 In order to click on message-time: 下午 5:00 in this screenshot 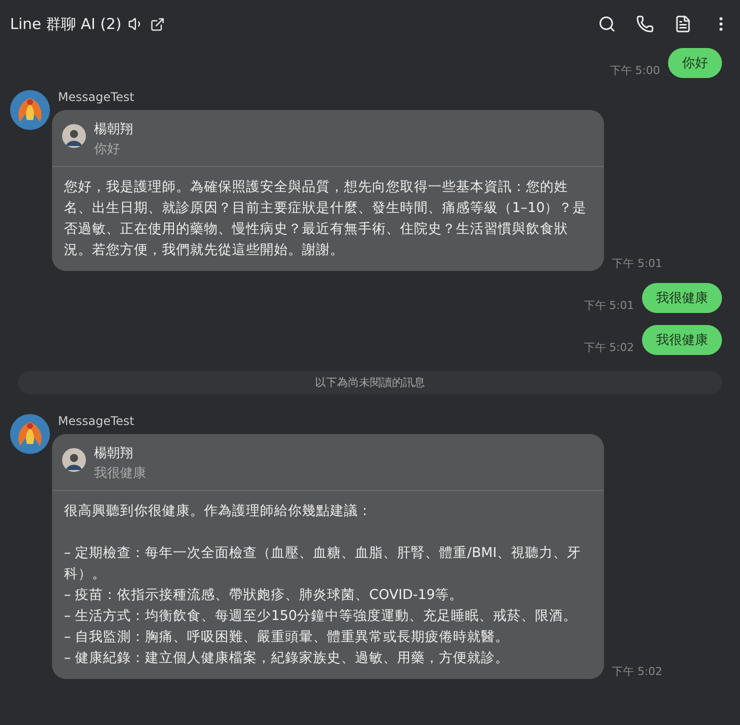, I will do `click(635, 70)`.